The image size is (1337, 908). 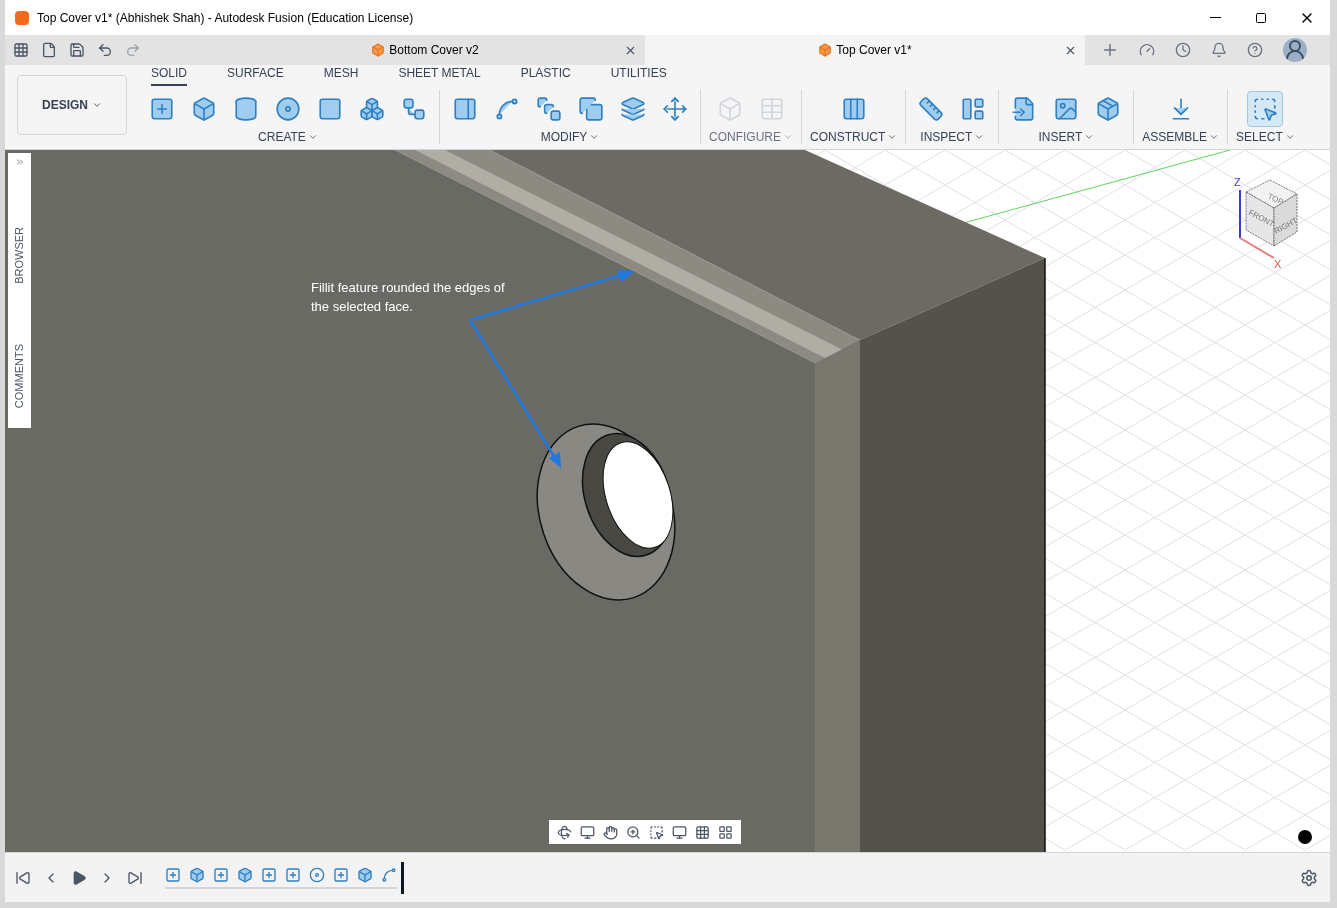 I want to click on side-panel-tab: BROWSER, so click(x=19, y=255).